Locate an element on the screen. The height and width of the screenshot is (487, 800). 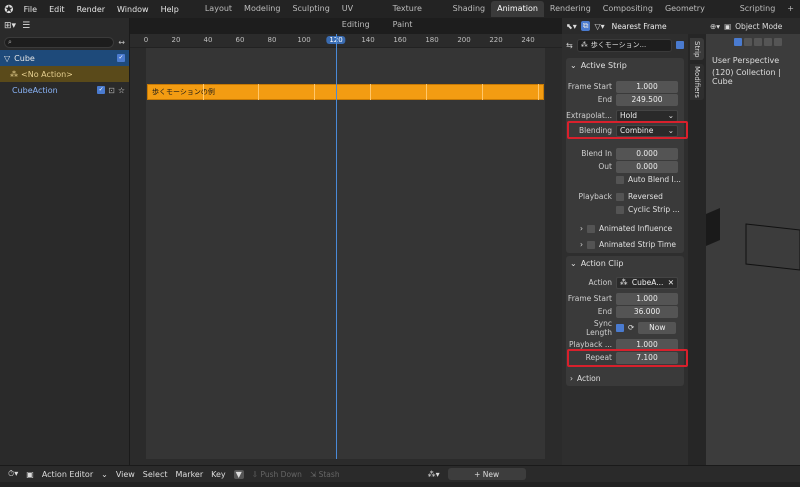
tab-strip: Strip is located at coordinates (697, 49).